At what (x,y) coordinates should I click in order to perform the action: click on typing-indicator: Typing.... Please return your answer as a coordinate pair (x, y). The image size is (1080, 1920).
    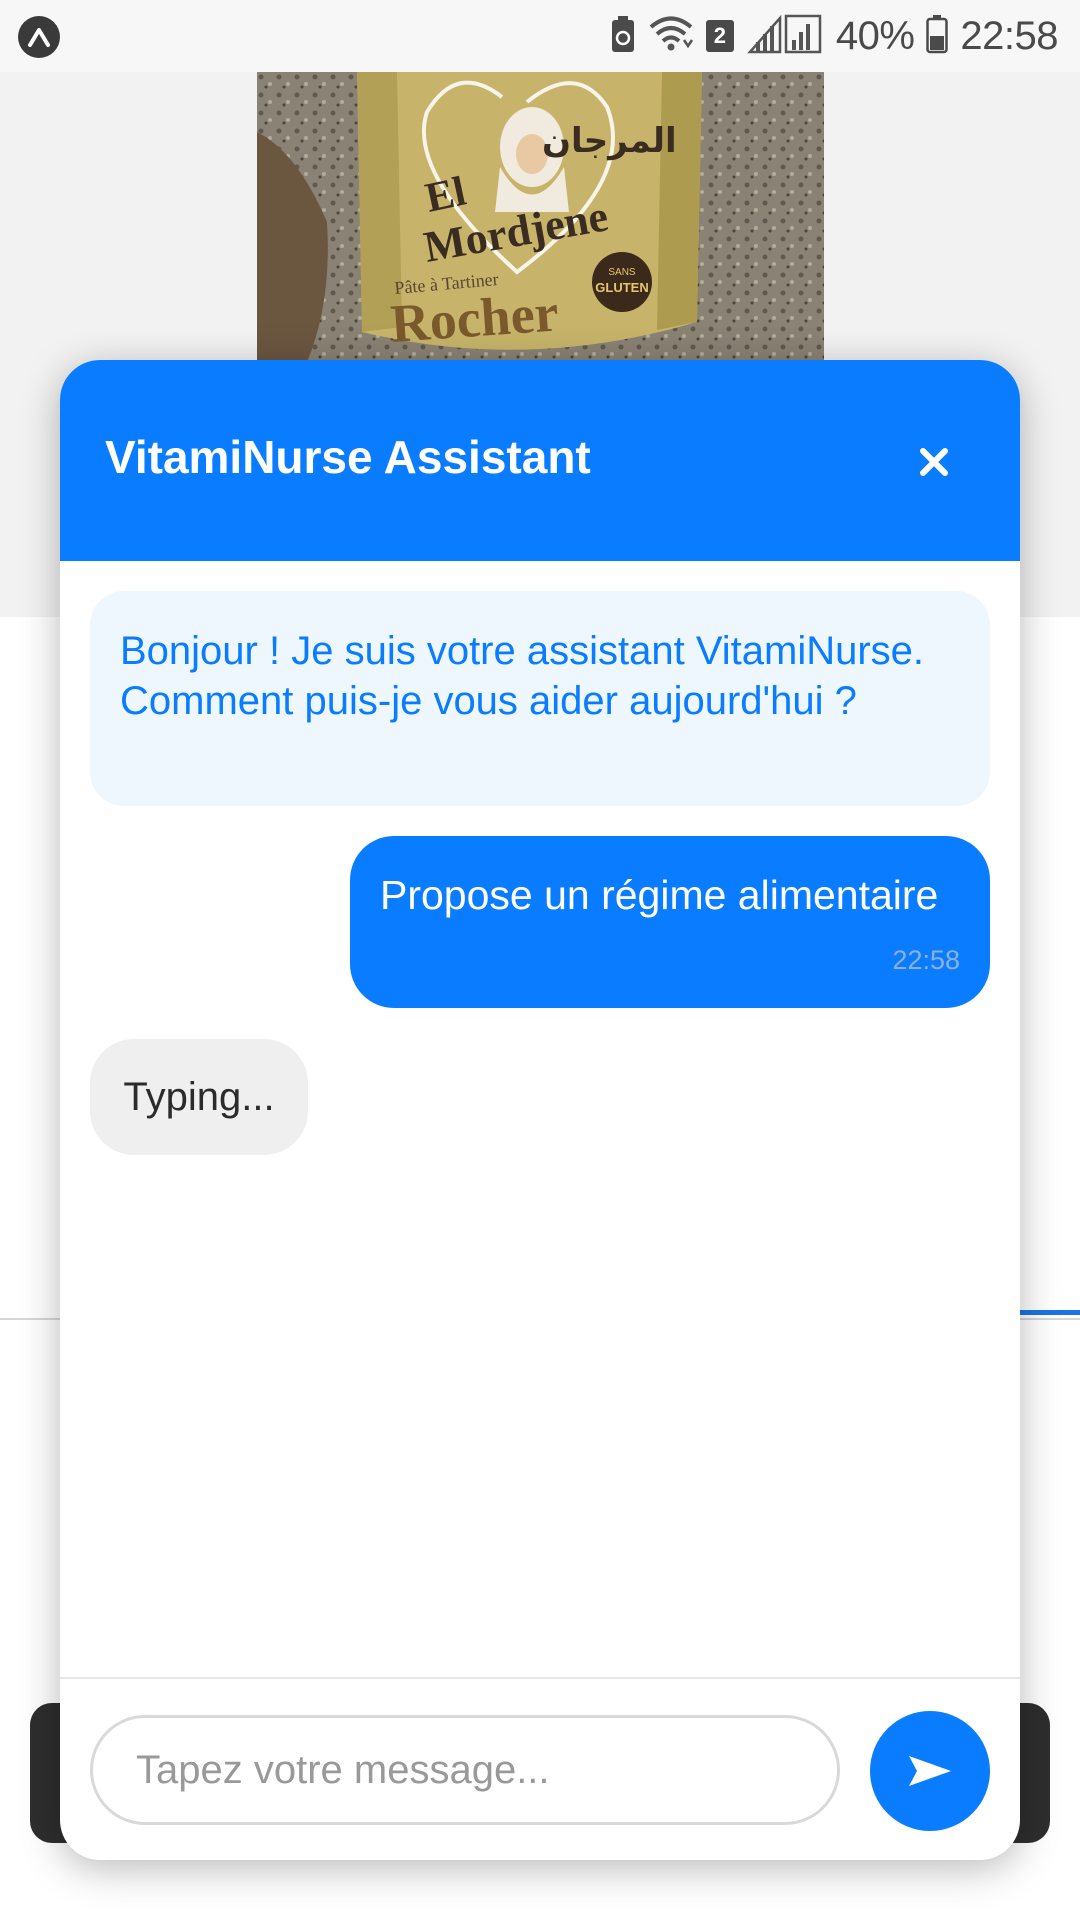
    Looking at the image, I should click on (199, 1097).